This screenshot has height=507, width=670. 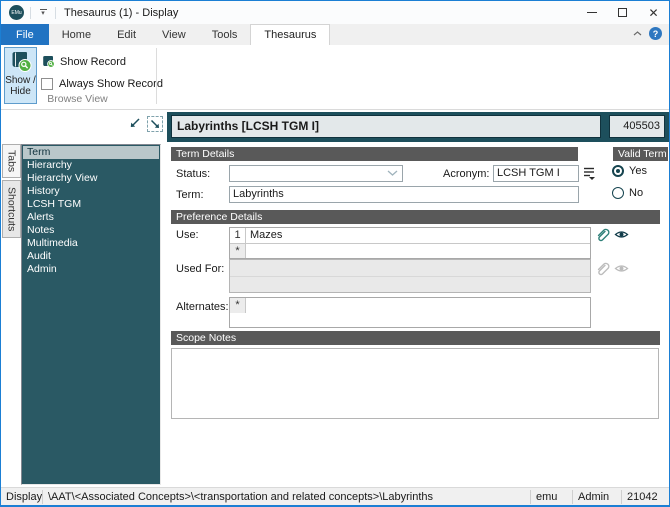 What do you see at coordinates (174, 34) in the screenshot?
I see `tab-view: View` at bounding box center [174, 34].